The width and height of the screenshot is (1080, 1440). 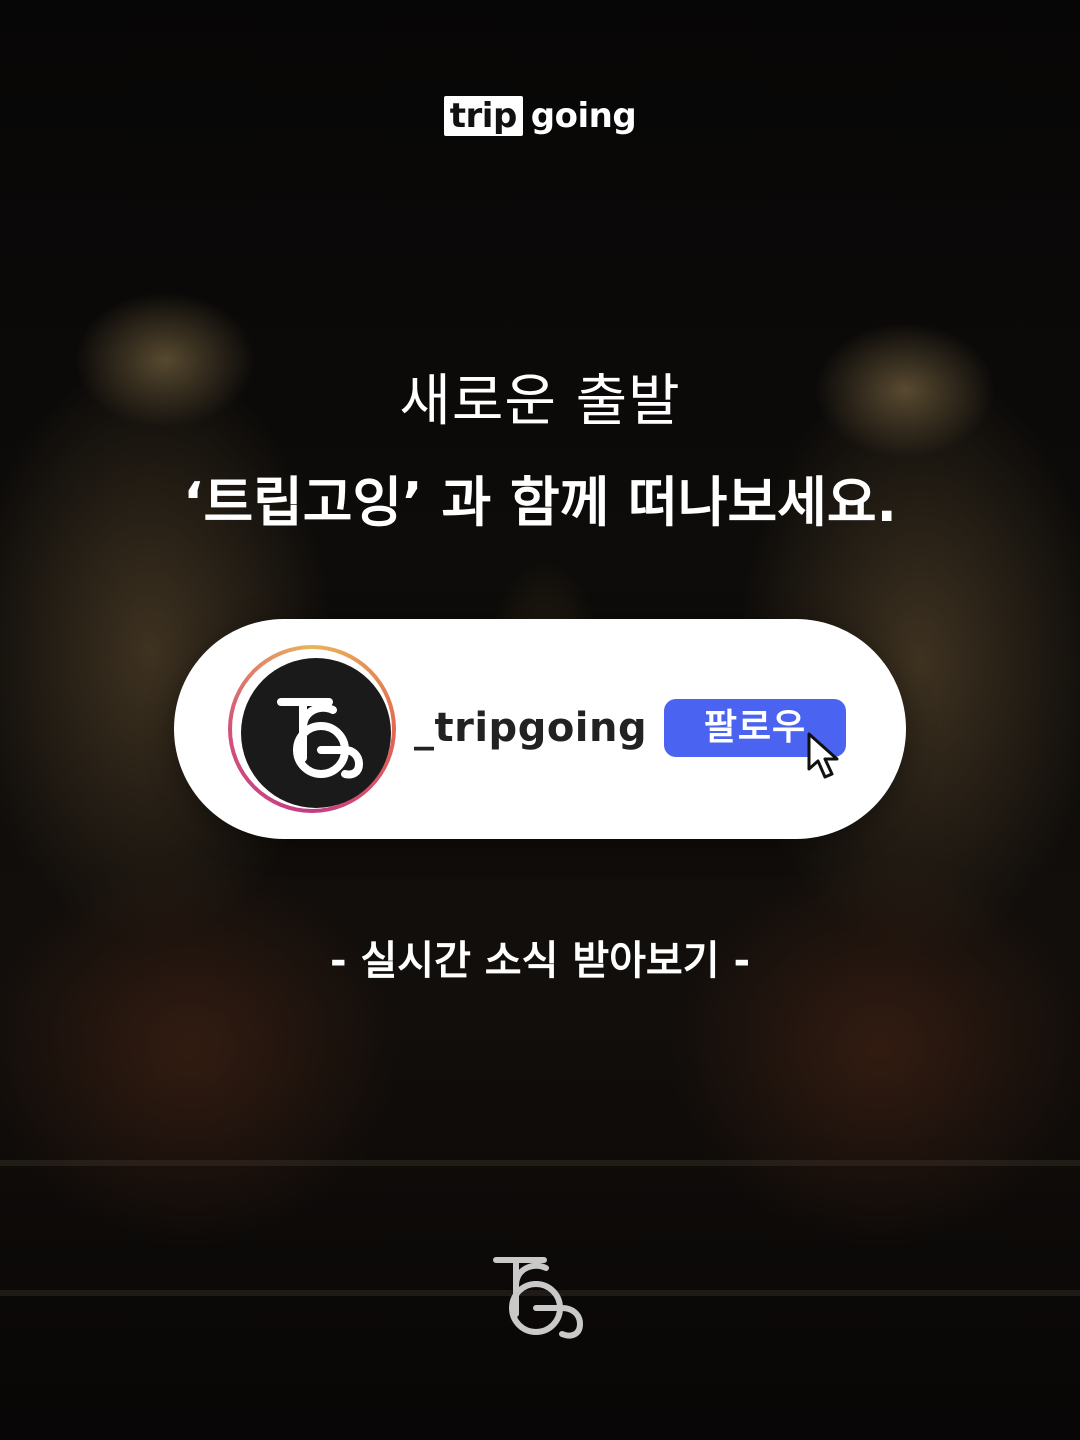 What do you see at coordinates (583, 116) in the screenshot?
I see `brand-word-plain: going` at bounding box center [583, 116].